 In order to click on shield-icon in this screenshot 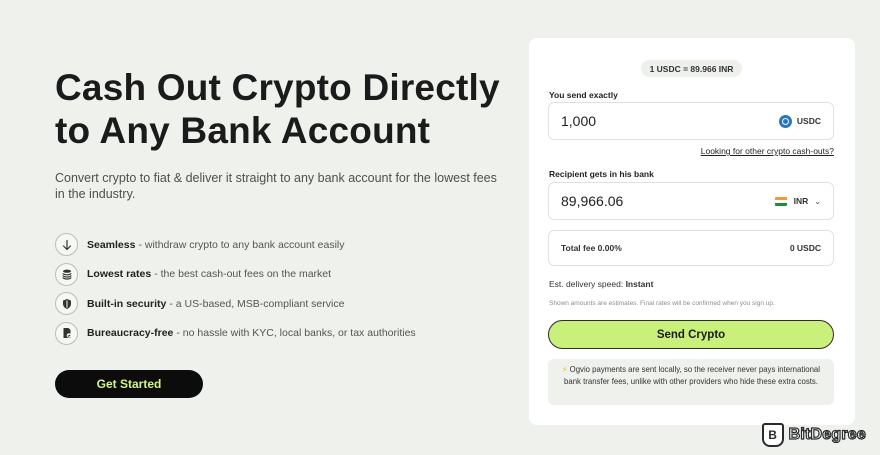, I will do `click(66, 304)`.